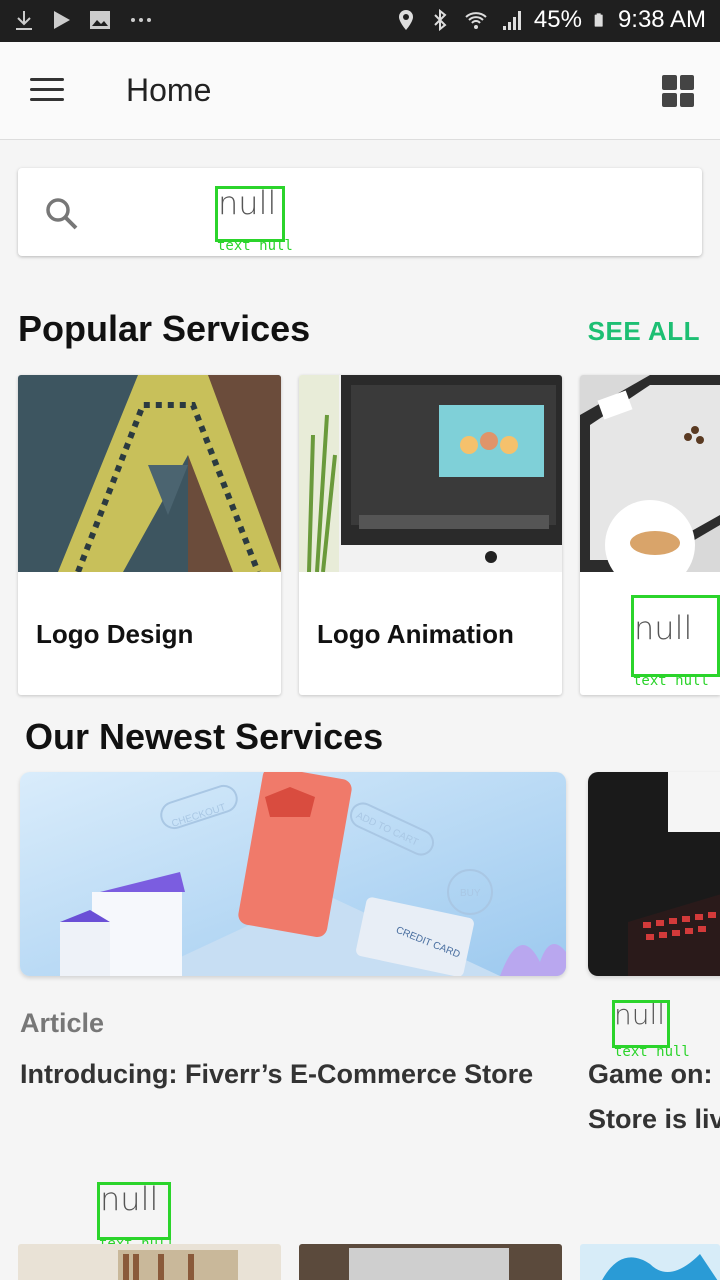  I want to click on laptop-image, so click(430, 1262).